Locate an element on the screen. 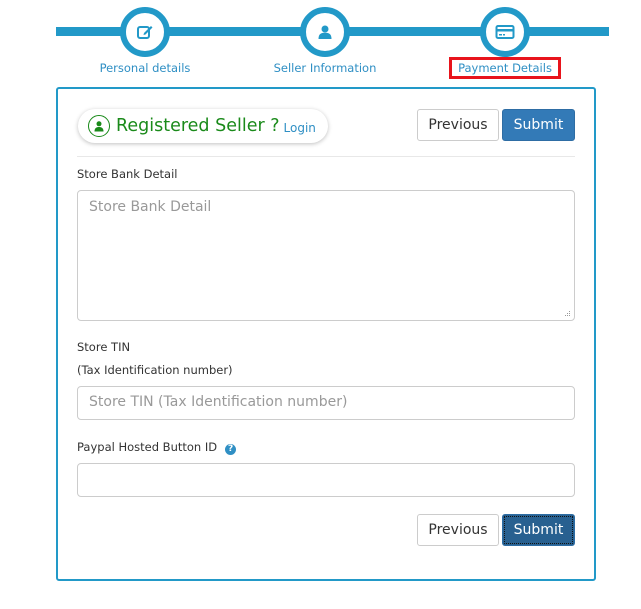 The height and width of the screenshot is (609, 641). registered-seller-badge: Registered Seller ? Login is located at coordinates (203, 126).